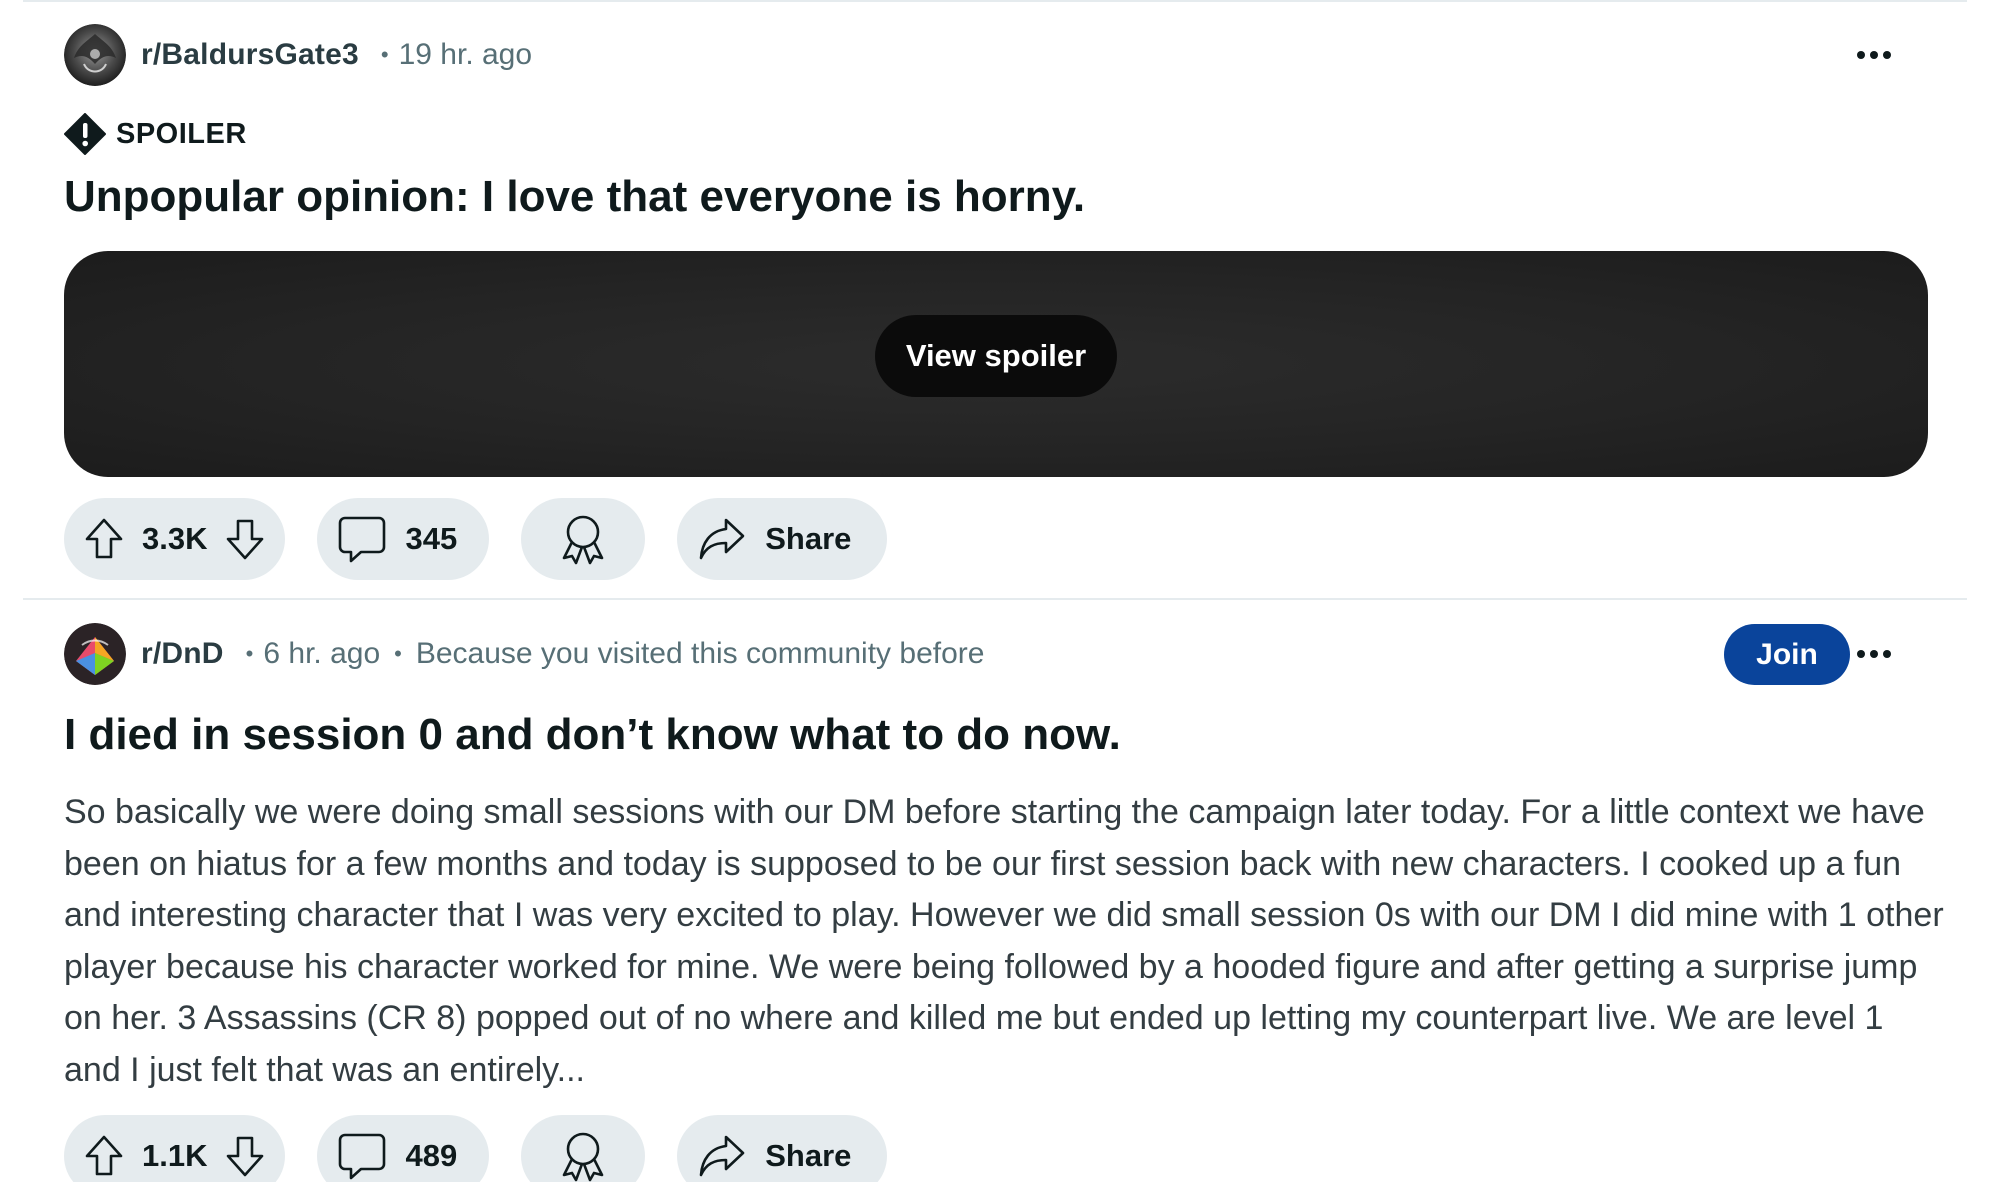 This screenshot has width=2000, height=1182. What do you see at coordinates (250, 55) in the screenshot?
I see `subreddit-name: r/BaldursGate3` at bounding box center [250, 55].